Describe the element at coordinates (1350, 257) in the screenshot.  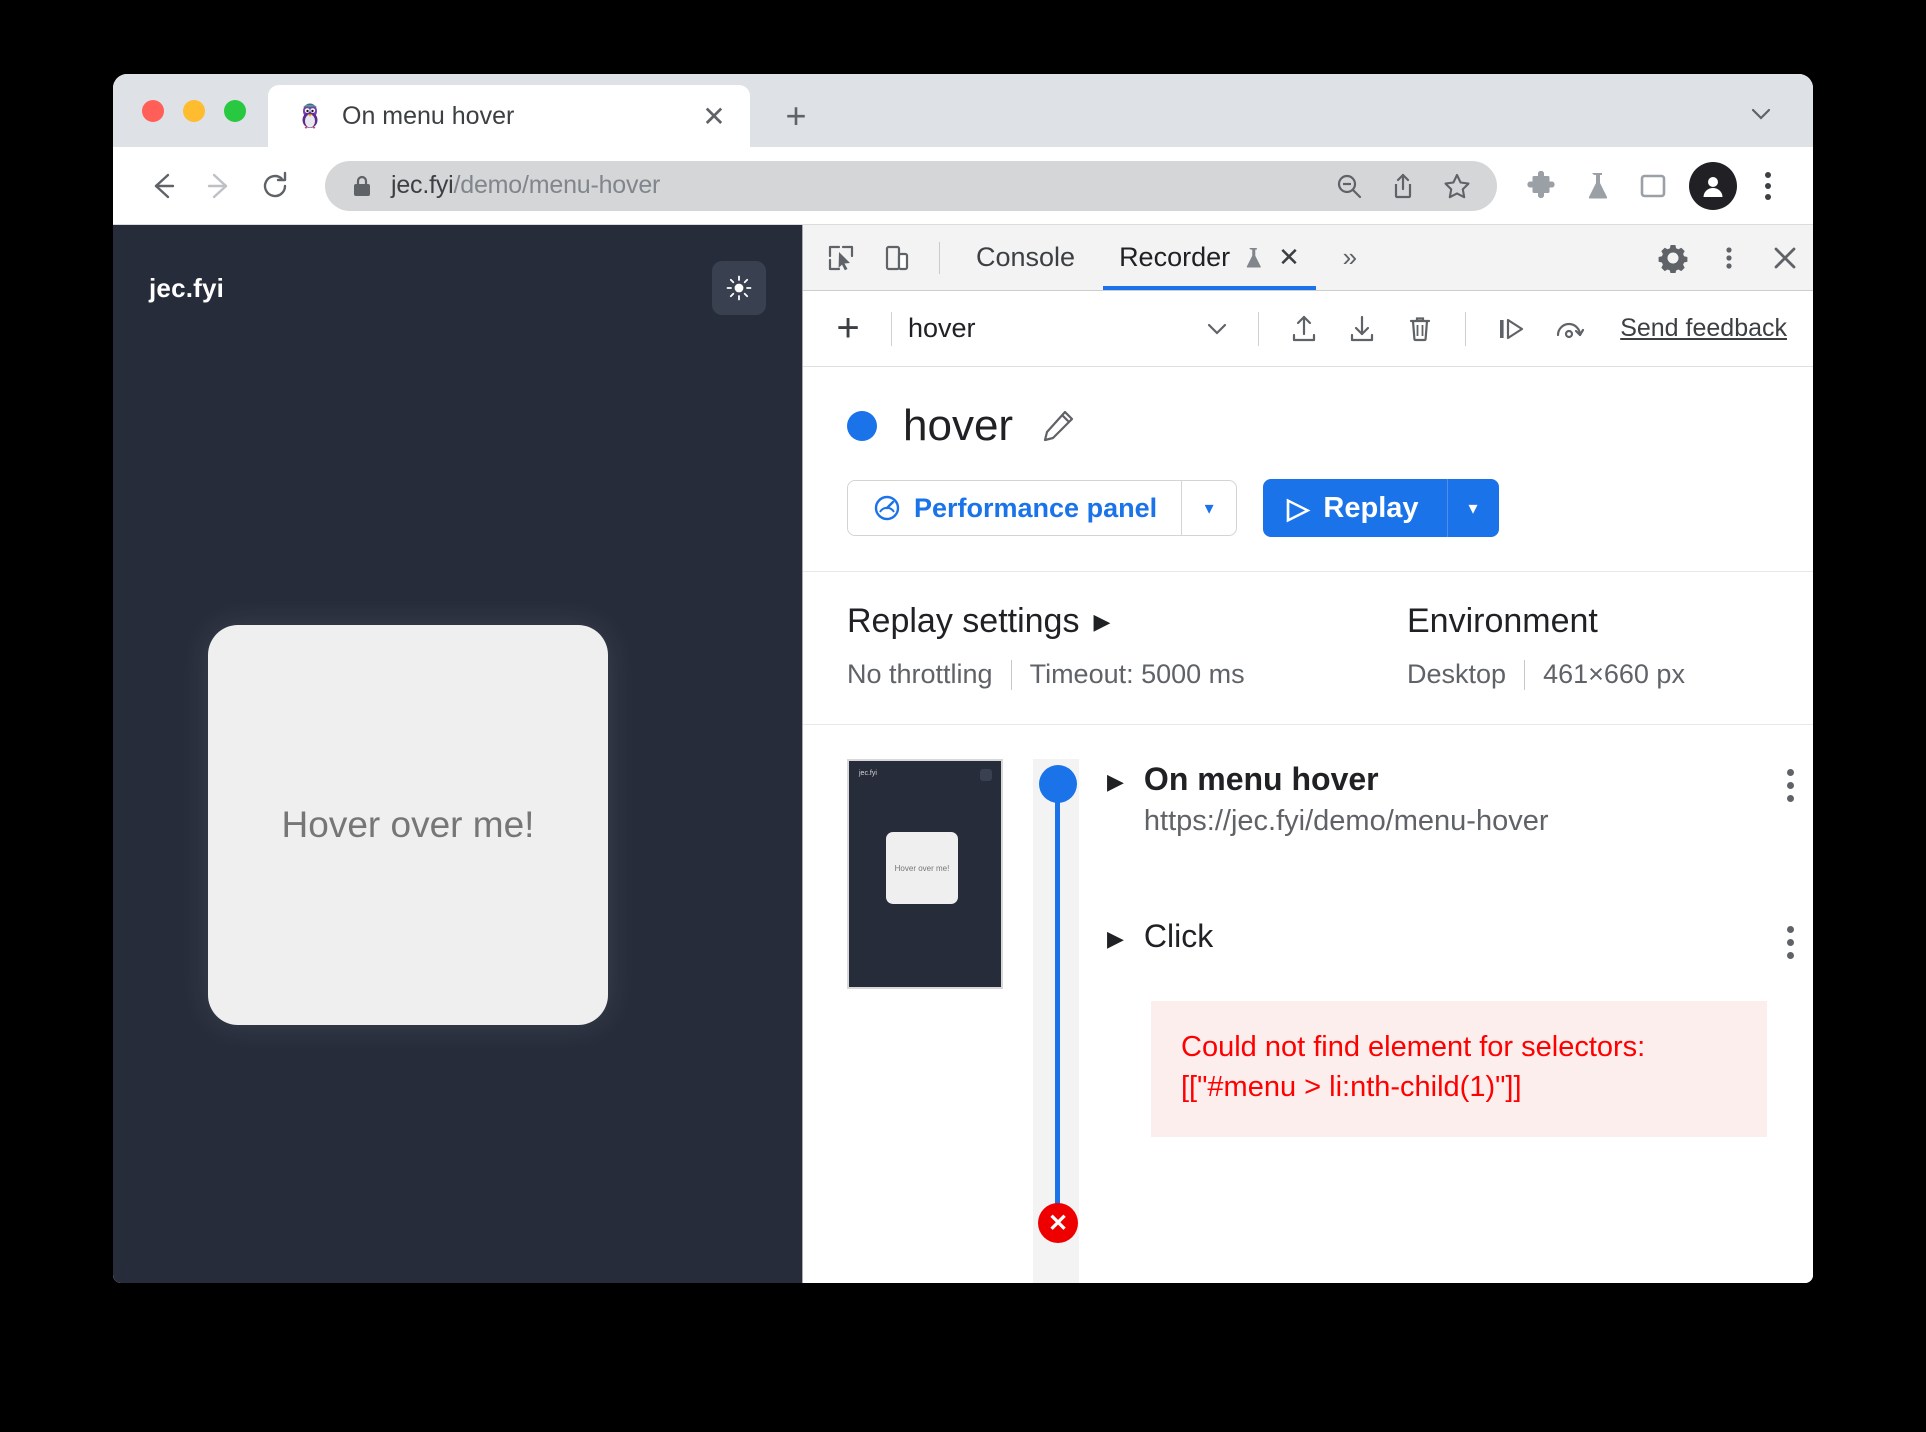
I see `more-tabs-icon: »` at that location.